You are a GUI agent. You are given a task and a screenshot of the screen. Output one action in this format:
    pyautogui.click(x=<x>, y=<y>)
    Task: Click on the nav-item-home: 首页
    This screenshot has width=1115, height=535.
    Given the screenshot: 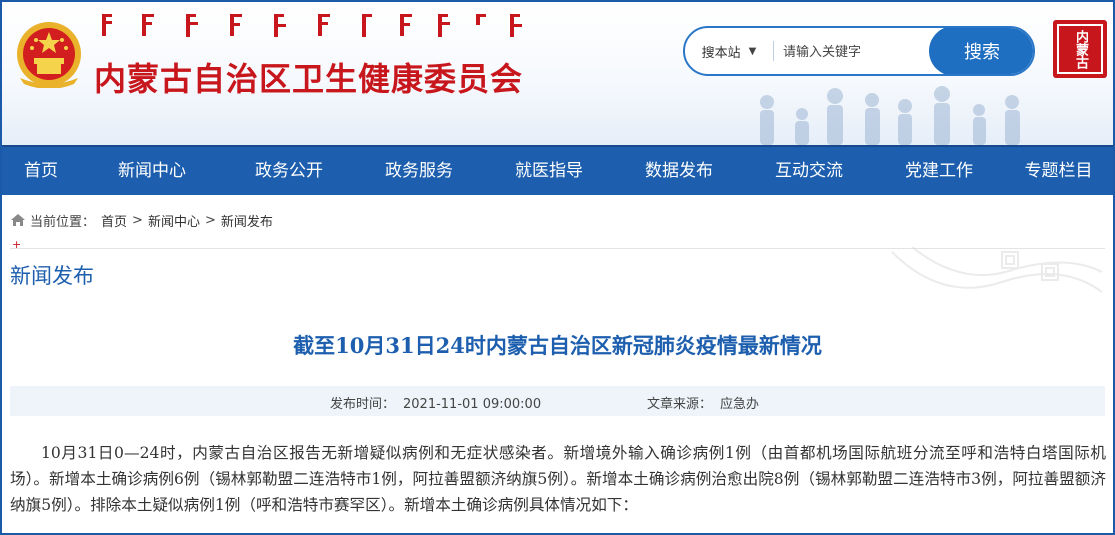 What is the action you would take?
    pyautogui.click(x=41, y=171)
    